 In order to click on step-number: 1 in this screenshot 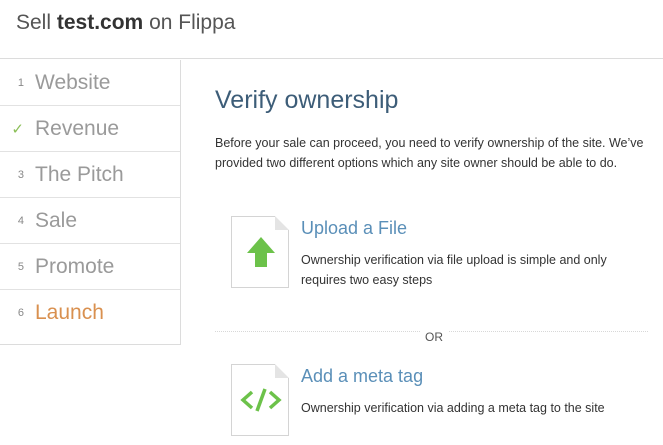, I will do `click(20, 82)`.